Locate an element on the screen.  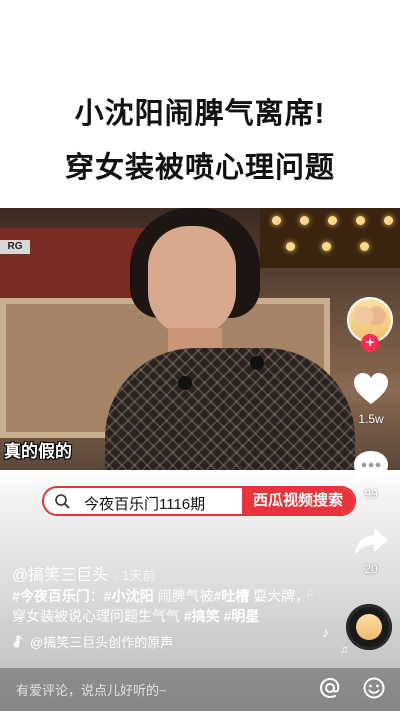
comment-button is located at coordinates (371, 466).